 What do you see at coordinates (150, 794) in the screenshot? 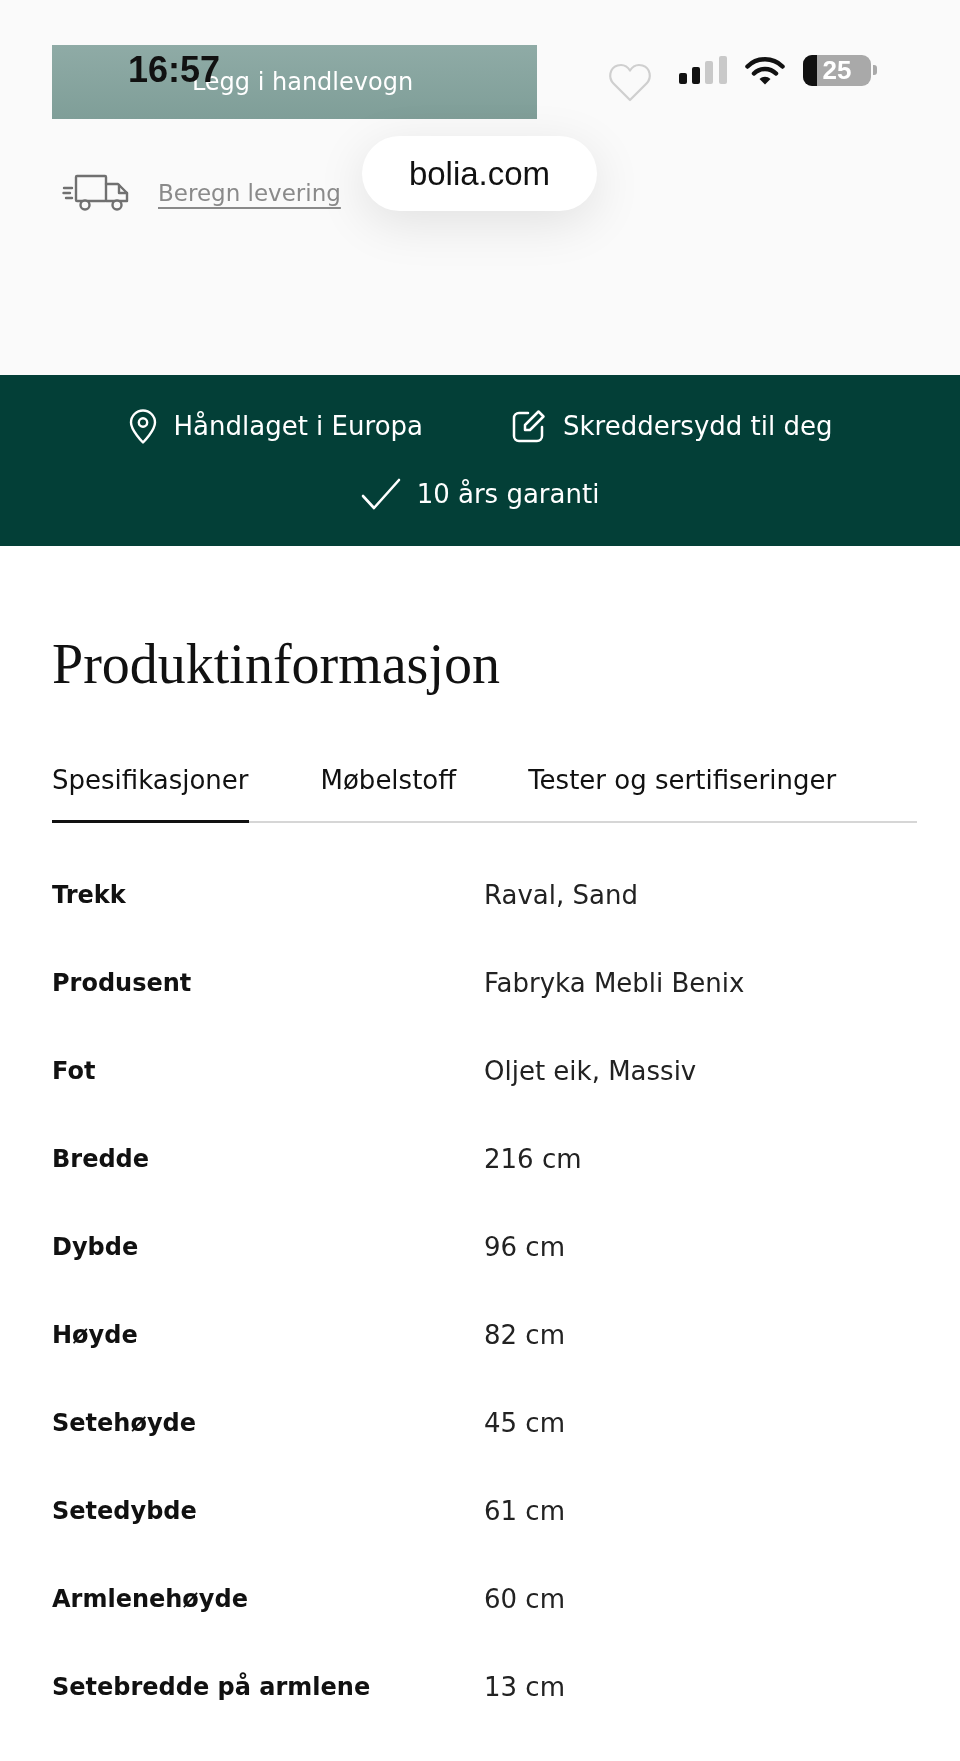
I see `tab: Spesifikasjoner` at bounding box center [150, 794].